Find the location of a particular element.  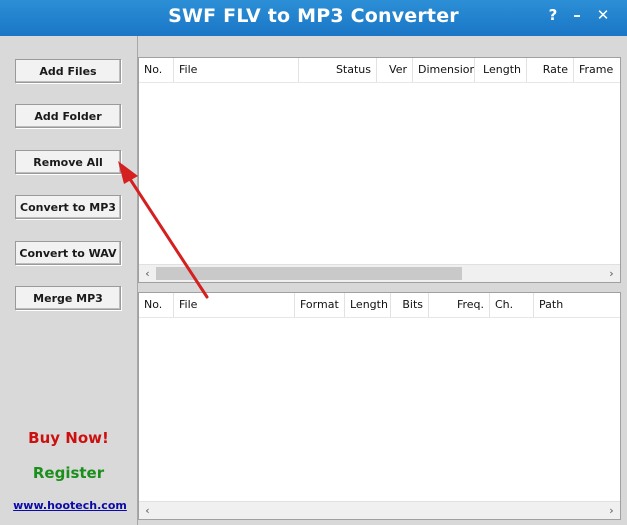

convert-to-mp3-button: Convert to MP3 is located at coordinates (68, 207).